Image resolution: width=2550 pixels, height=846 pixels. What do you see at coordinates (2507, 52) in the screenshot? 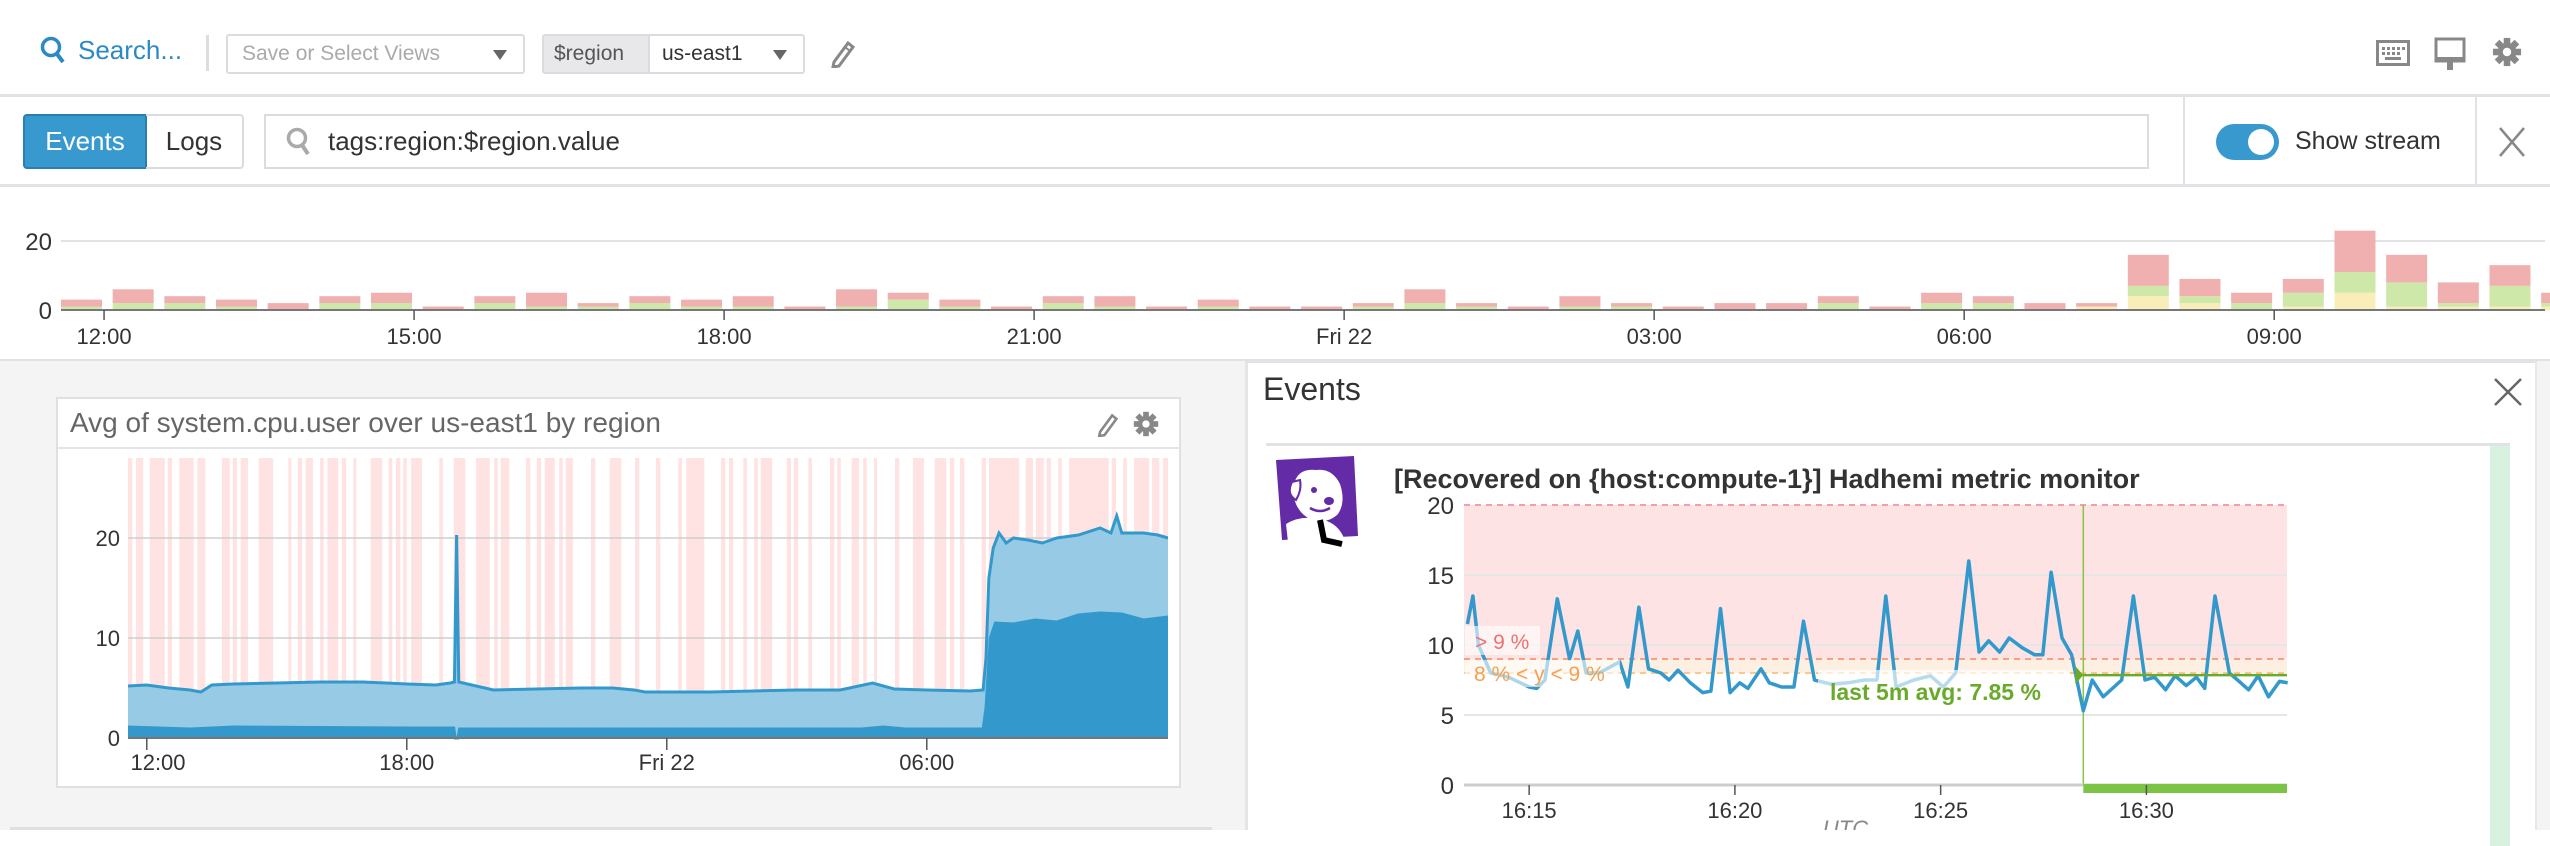
I see `gear-icon` at bounding box center [2507, 52].